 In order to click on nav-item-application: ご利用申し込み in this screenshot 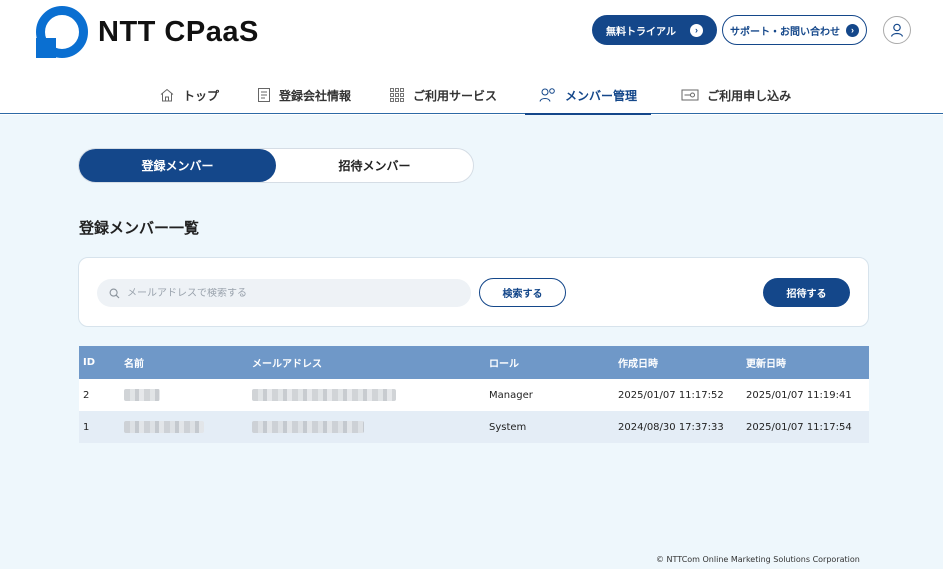, I will do `click(736, 95)`.